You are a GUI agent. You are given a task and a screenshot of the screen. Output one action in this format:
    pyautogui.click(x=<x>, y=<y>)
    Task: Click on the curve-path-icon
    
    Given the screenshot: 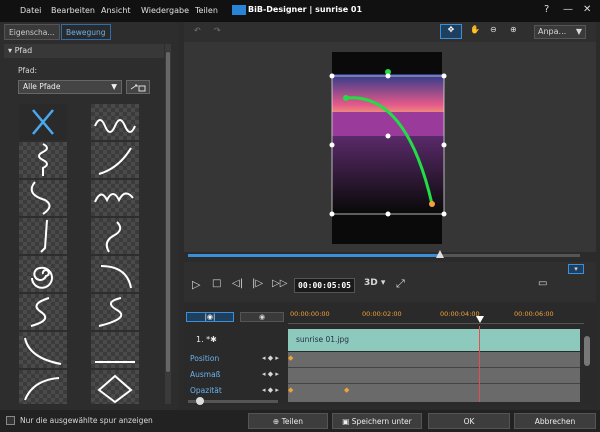 What is the action you would take?
    pyautogui.click(x=115, y=161)
    